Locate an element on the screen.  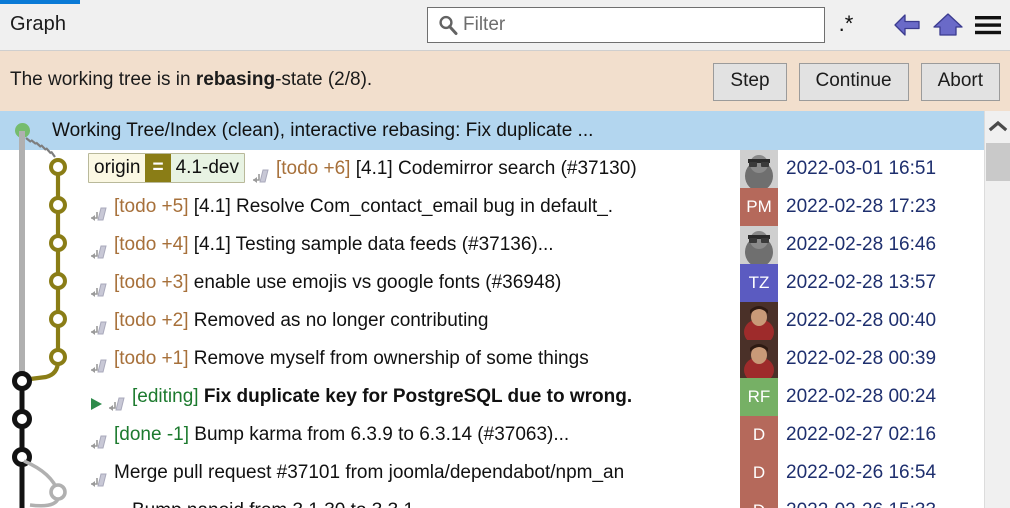
branch-local-name: 4.1-dev is located at coordinates (207, 167).